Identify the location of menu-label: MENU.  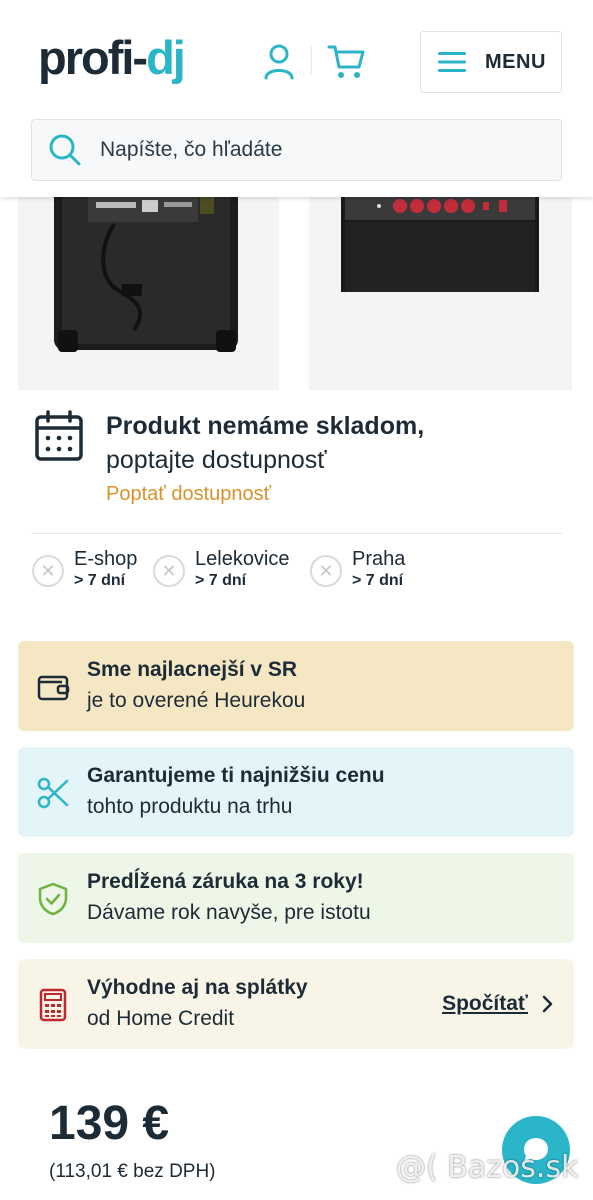
(515, 61).